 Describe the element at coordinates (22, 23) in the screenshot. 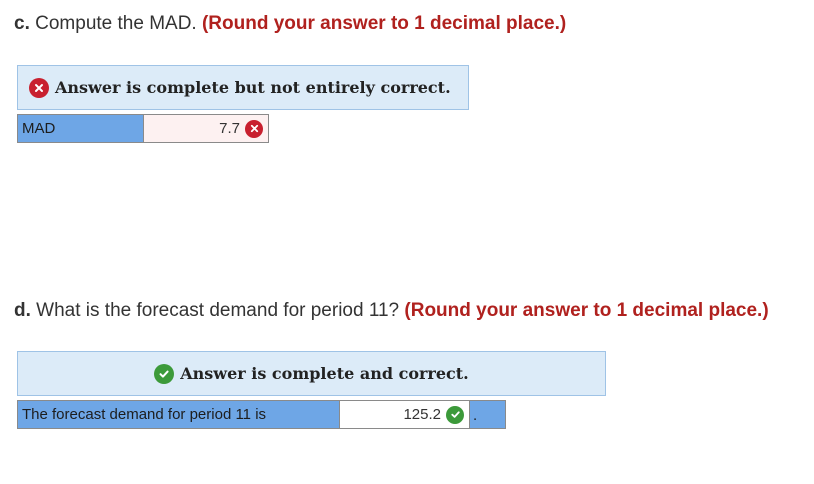

I see `question-letter: c.` at that location.